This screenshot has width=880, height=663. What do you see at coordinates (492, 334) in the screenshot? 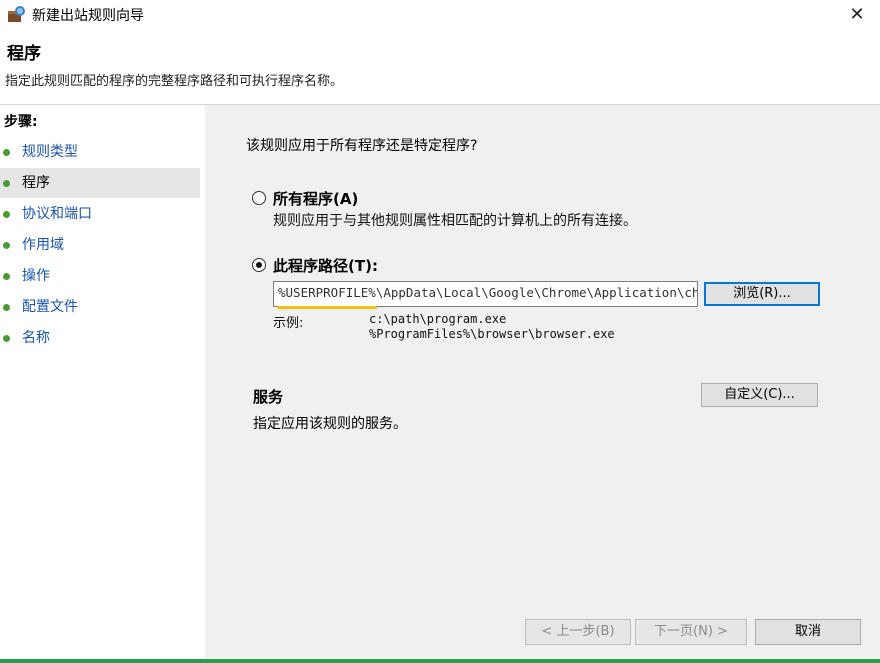
I see `example-line-2: %ProgramFiles%\browser\browser.exe` at bounding box center [492, 334].